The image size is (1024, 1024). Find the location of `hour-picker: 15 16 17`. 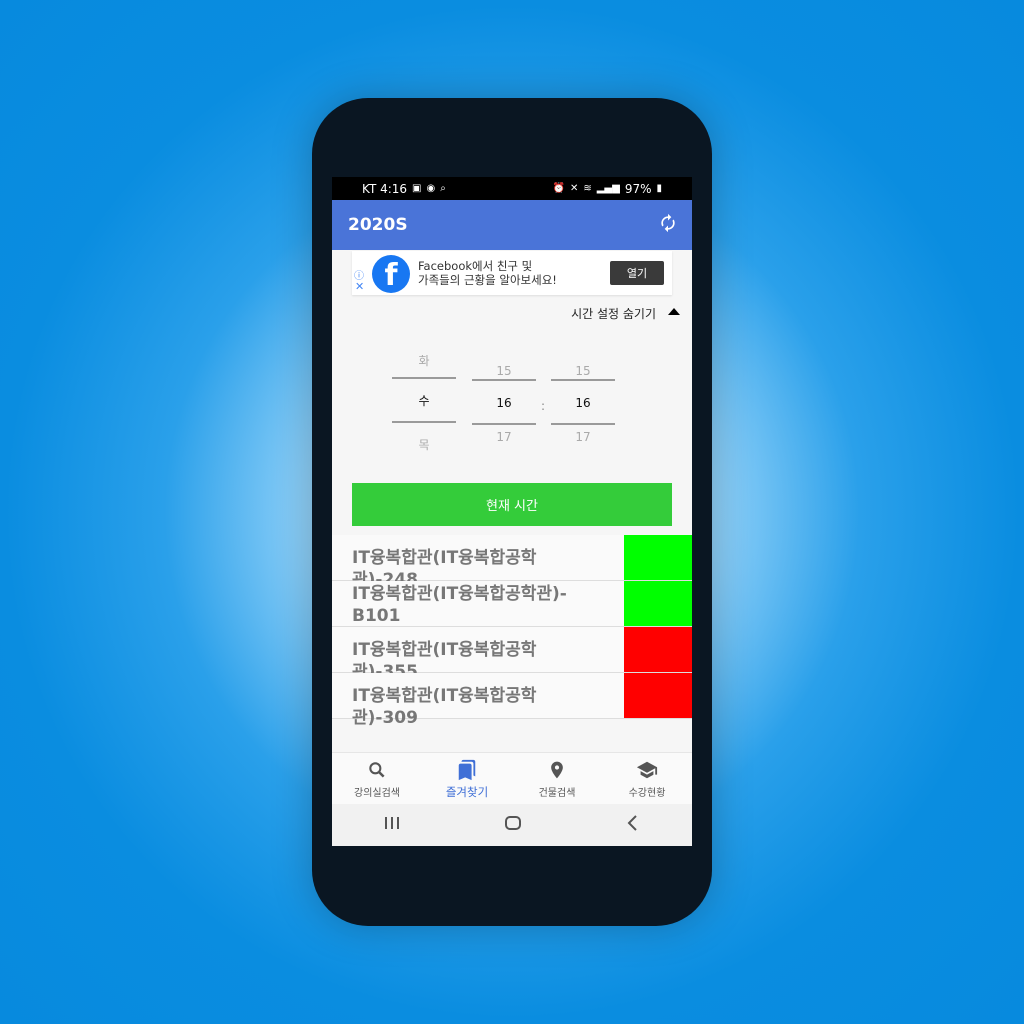

hour-picker: 15 16 17 is located at coordinates (504, 404).